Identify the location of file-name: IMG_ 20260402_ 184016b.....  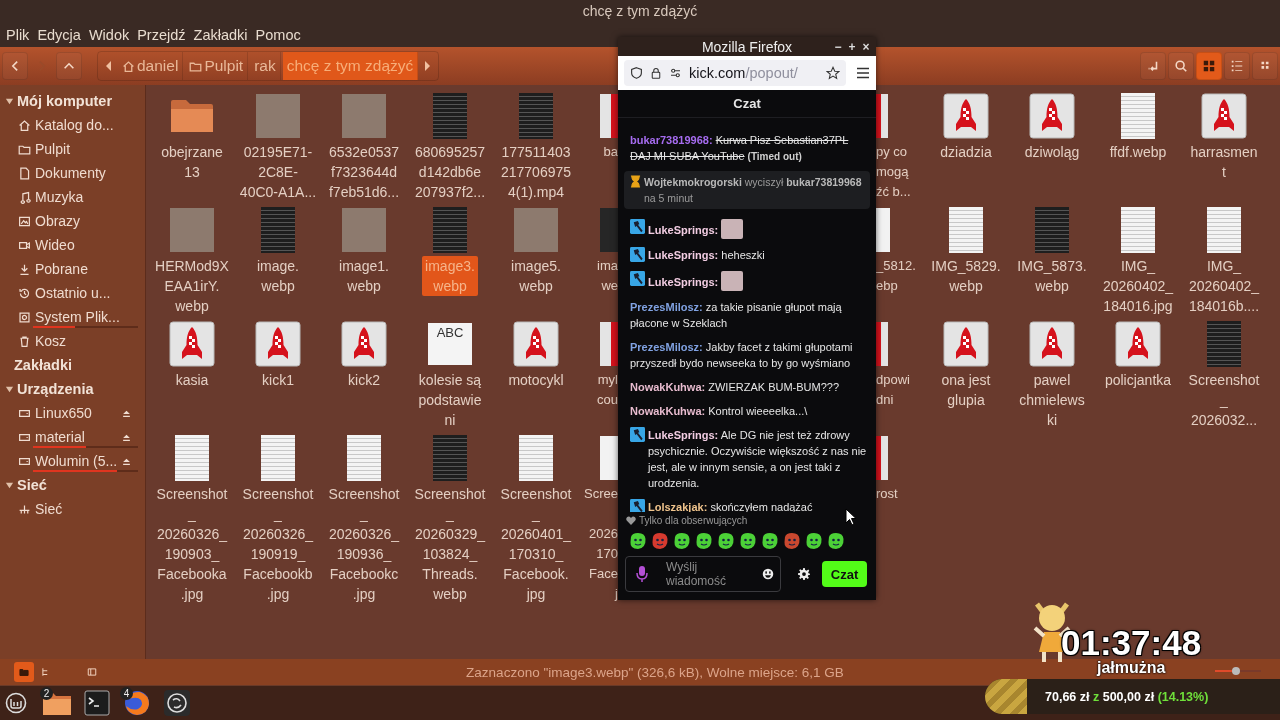
(1224, 286).